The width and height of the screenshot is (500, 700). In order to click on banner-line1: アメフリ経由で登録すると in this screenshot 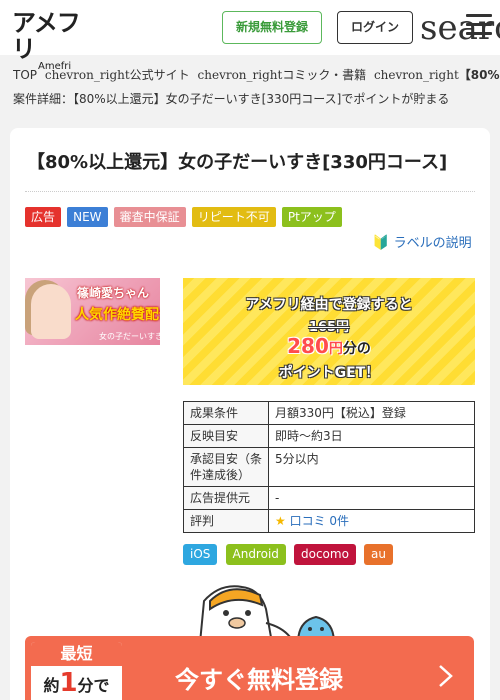, I will do `click(329, 305)`.